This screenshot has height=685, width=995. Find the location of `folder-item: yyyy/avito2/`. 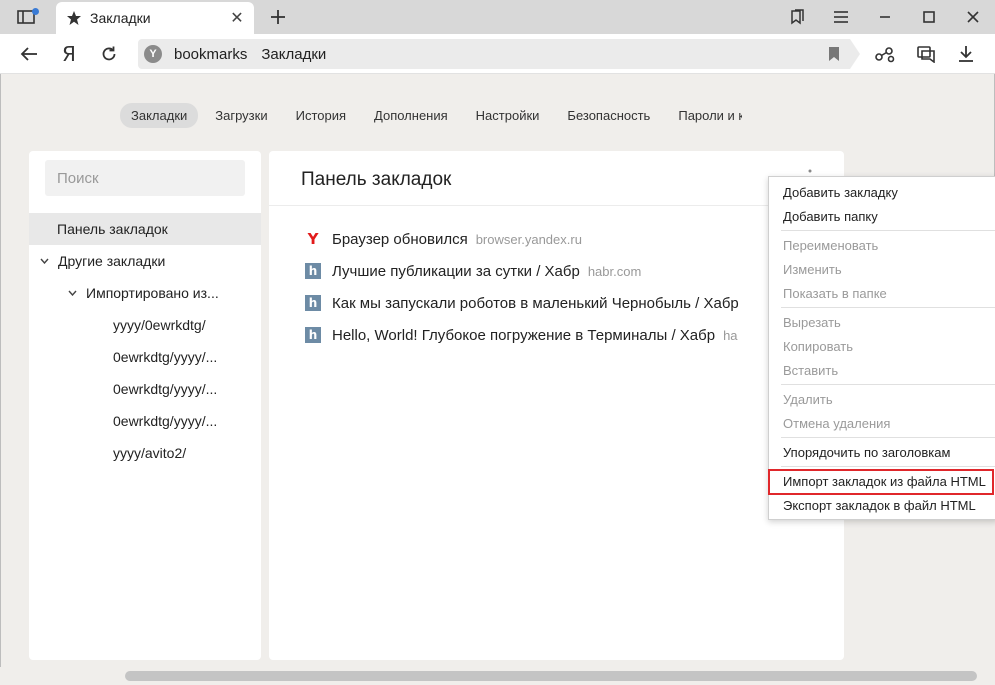

folder-item: yyyy/avito2/ is located at coordinates (145, 453).